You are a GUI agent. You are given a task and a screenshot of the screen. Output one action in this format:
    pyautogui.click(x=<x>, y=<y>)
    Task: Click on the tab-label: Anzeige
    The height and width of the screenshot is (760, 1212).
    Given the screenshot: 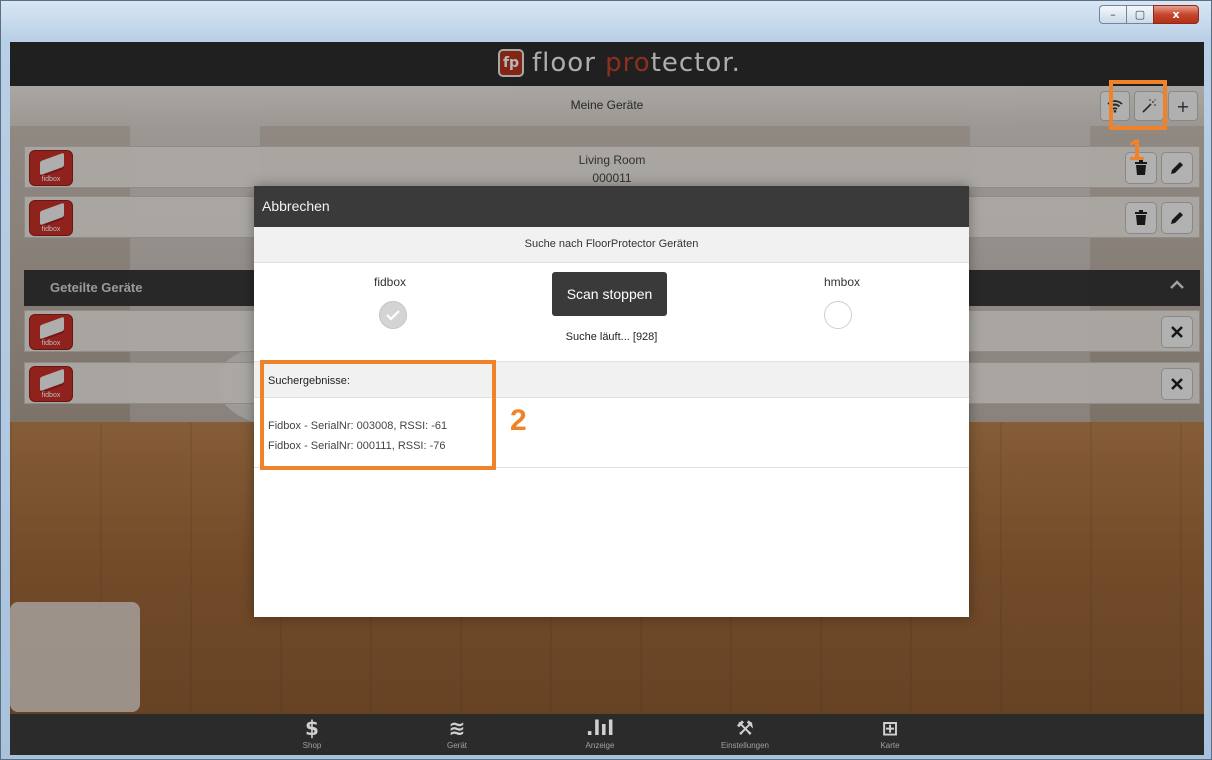 What is the action you would take?
    pyautogui.click(x=600, y=745)
    